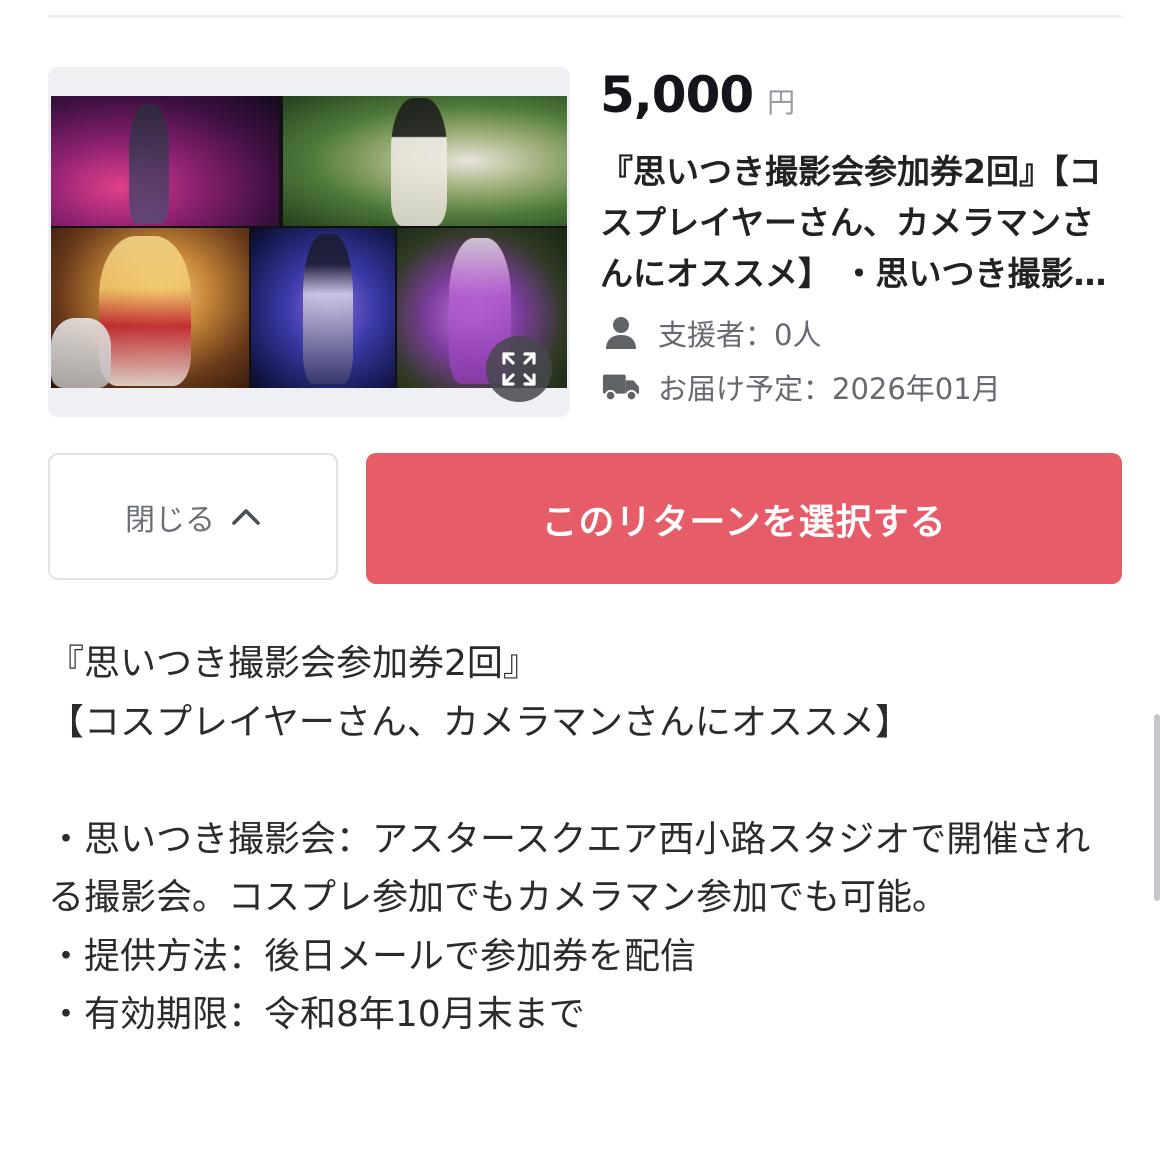 The width and height of the screenshot is (1170, 1156). What do you see at coordinates (740, 335) in the screenshot?
I see `backers-label: 支援者：0人` at bounding box center [740, 335].